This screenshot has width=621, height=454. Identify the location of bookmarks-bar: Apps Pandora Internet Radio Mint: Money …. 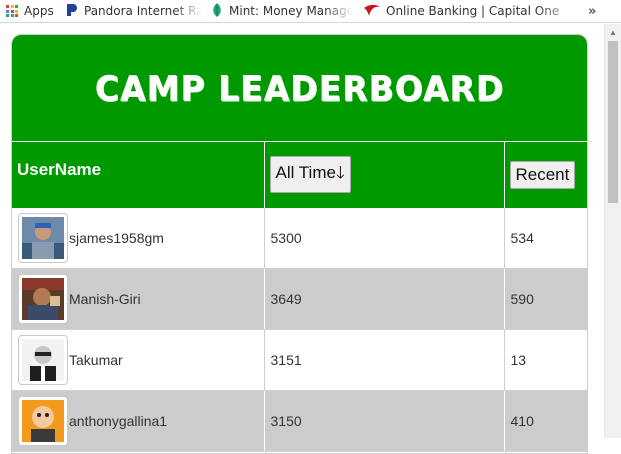
(310, 11).